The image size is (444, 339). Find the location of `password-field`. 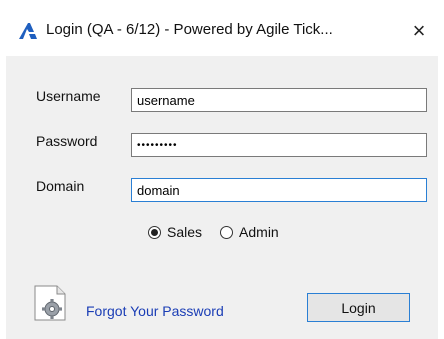

password-field is located at coordinates (279, 145).